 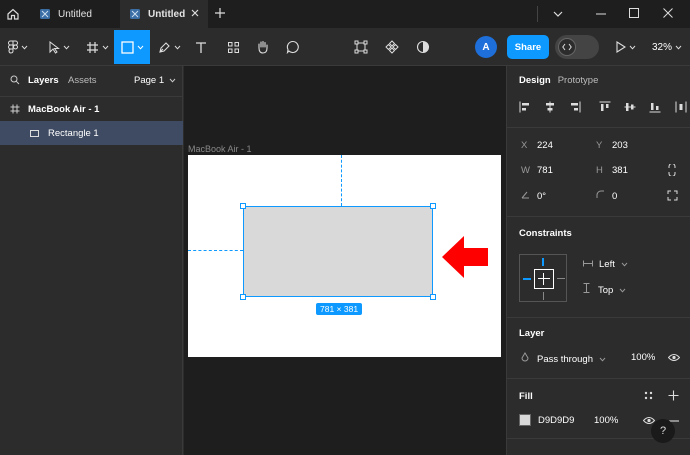 What do you see at coordinates (528, 47) in the screenshot?
I see `share-button: Share` at bounding box center [528, 47].